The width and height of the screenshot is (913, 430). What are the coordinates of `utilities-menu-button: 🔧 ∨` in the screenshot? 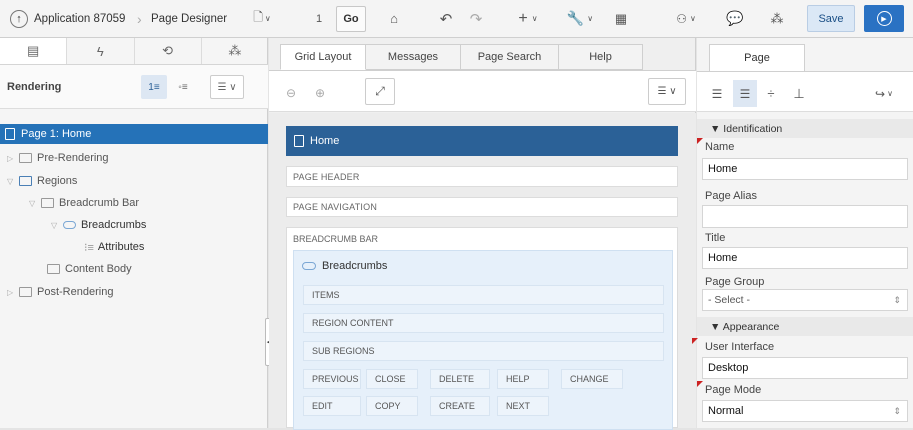 It's located at (580, 18).